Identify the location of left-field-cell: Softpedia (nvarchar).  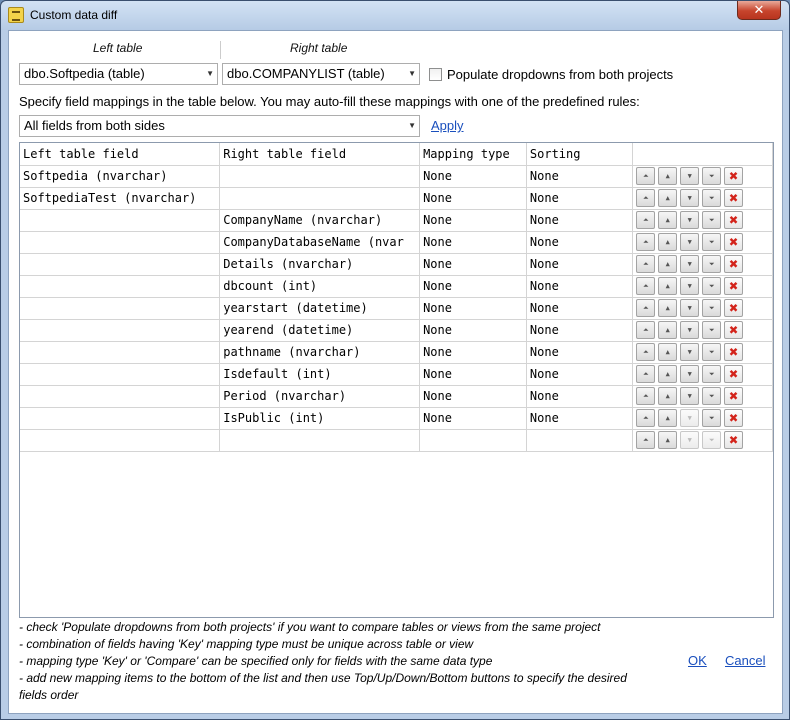
(120, 176).